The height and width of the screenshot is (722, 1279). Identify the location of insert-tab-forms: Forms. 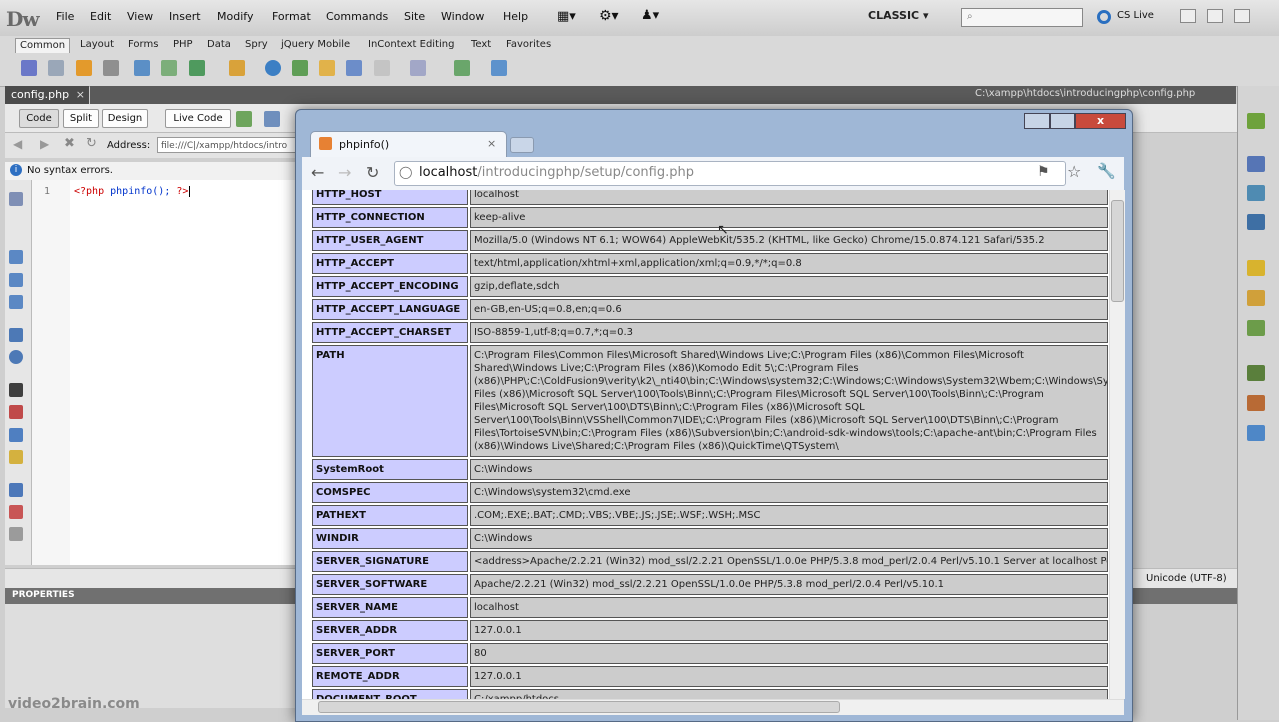
(143, 45).